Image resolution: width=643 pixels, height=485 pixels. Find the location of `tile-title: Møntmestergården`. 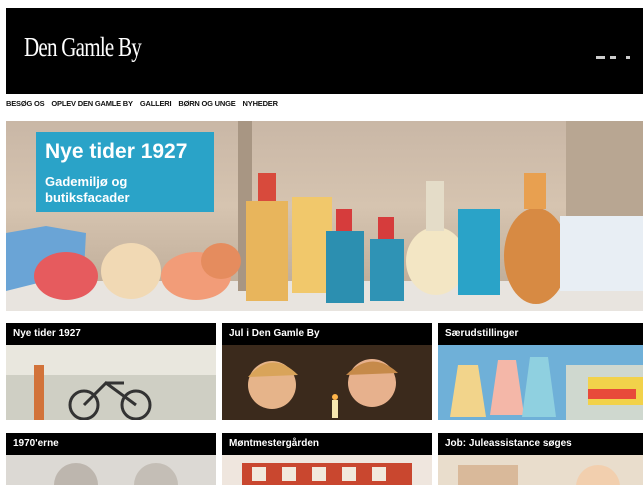

tile-title: Møntmestergården is located at coordinates (327, 444).